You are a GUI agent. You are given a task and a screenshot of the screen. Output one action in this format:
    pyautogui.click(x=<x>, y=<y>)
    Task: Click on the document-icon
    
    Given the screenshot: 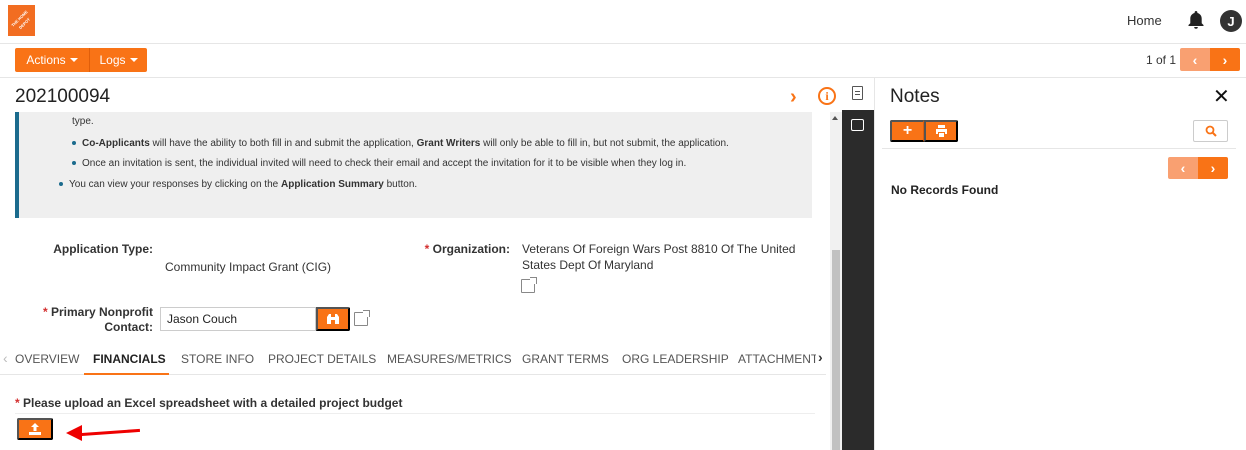 What is the action you would take?
    pyautogui.click(x=857, y=93)
    